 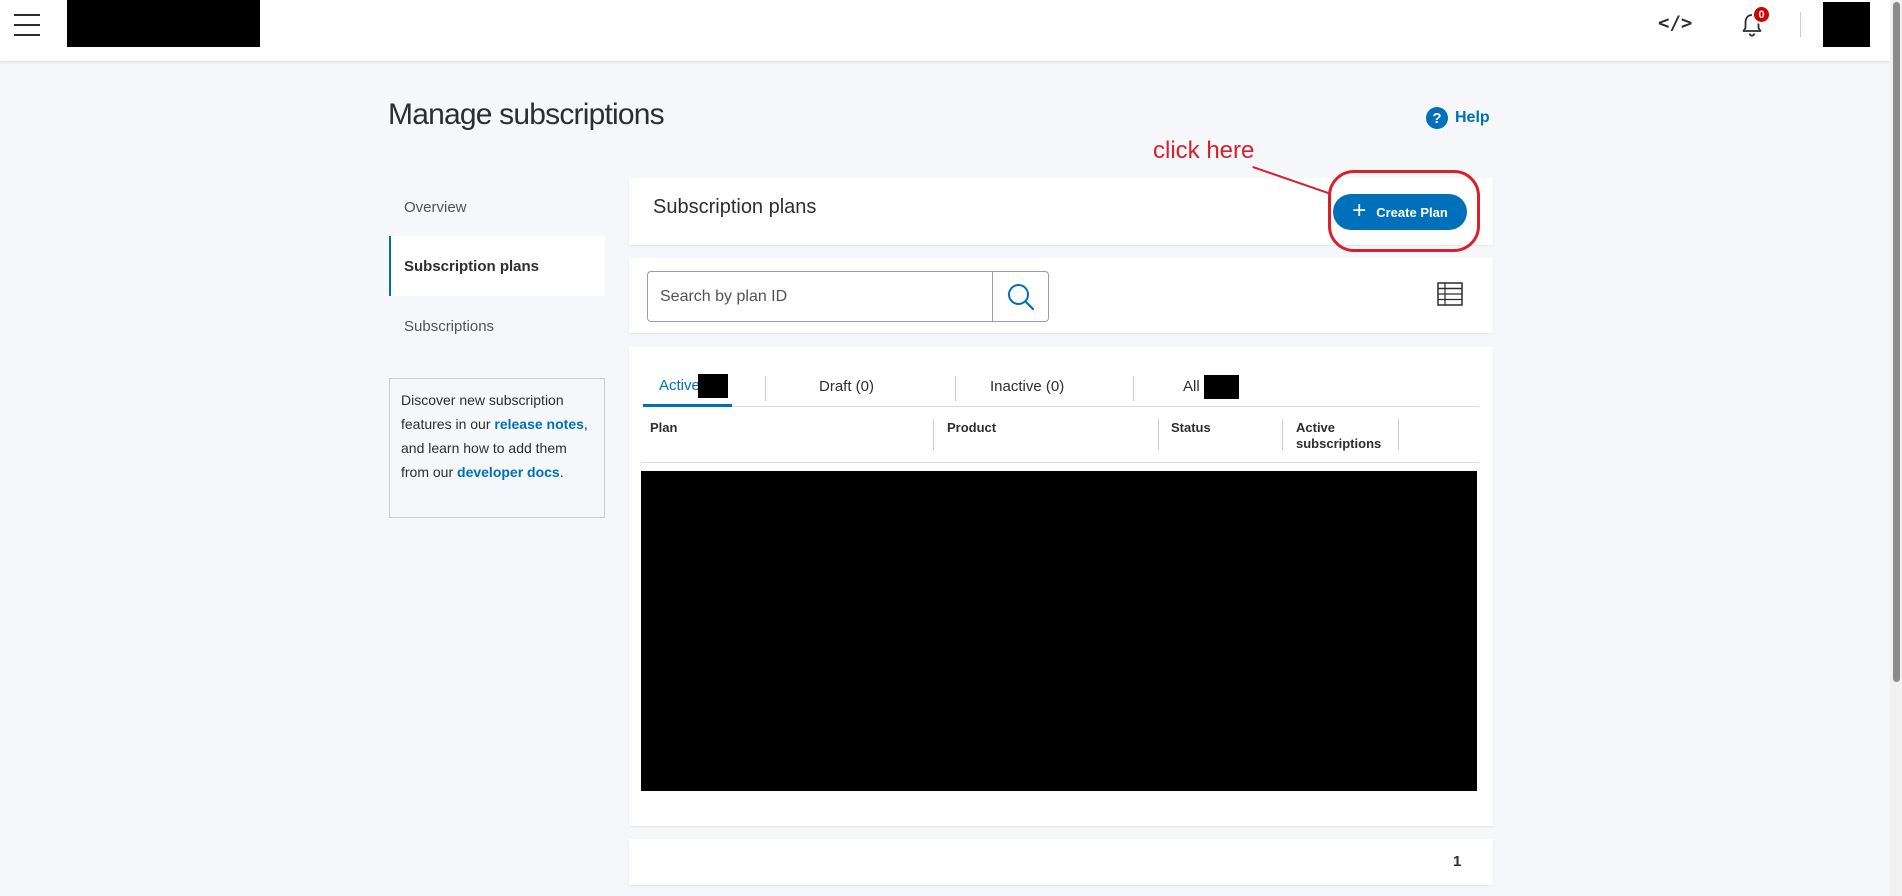 What do you see at coordinates (472, 266) in the screenshot?
I see `sidebar-item-label: Subscription plans` at bounding box center [472, 266].